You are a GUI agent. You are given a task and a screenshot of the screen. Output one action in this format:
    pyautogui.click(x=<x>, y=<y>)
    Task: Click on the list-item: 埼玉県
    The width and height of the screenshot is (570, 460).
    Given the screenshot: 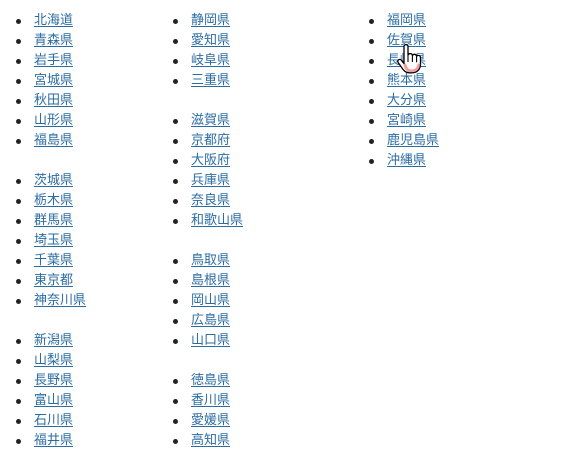 What is the action you would take?
    pyautogui.click(x=51, y=241)
    